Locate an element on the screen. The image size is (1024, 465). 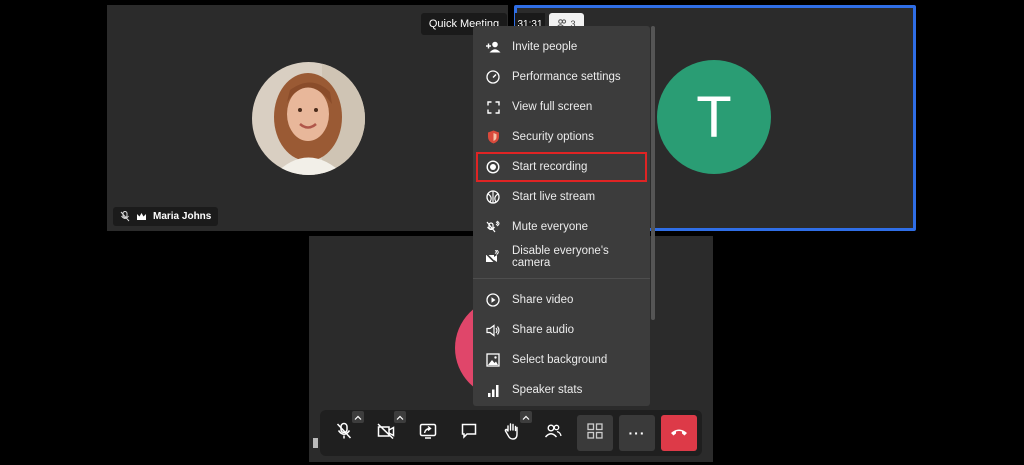
more-dots-icon: ··· is located at coordinates (637, 433).